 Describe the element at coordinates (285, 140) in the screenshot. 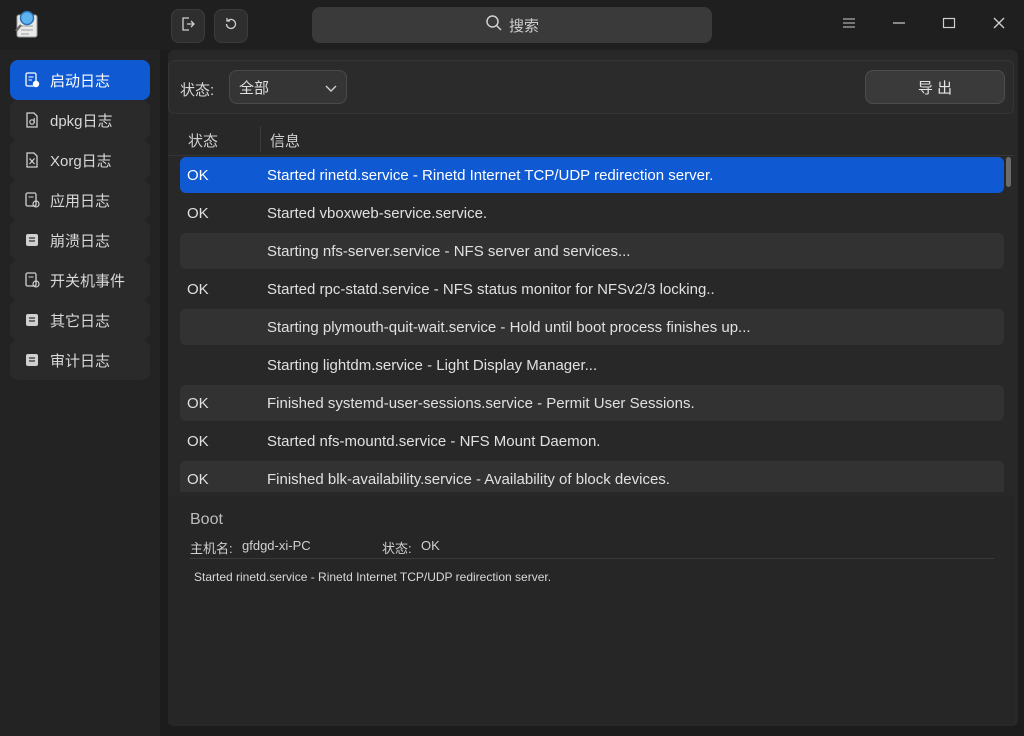

I see `column-header-info: 信息` at that location.